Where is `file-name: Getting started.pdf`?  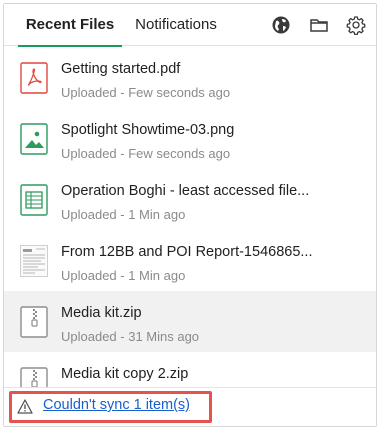
file-name: Getting started.pdf is located at coordinates (121, 69).